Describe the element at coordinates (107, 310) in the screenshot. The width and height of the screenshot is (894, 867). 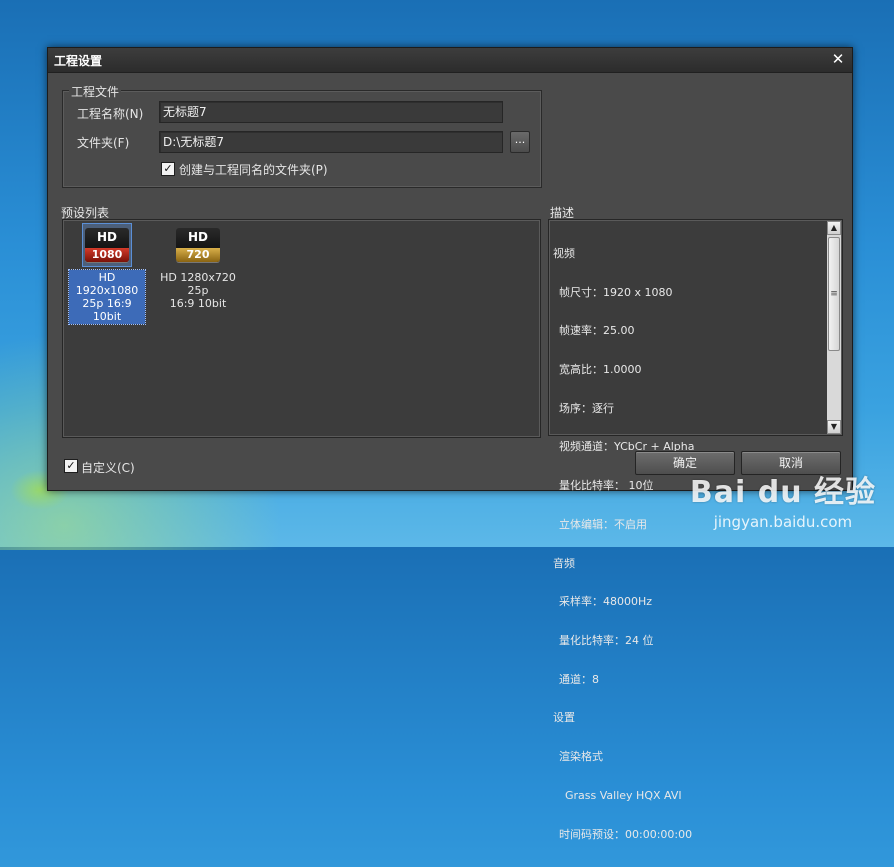
I see `preset-caption-line2: 25p 16:9 10bit` at that location.